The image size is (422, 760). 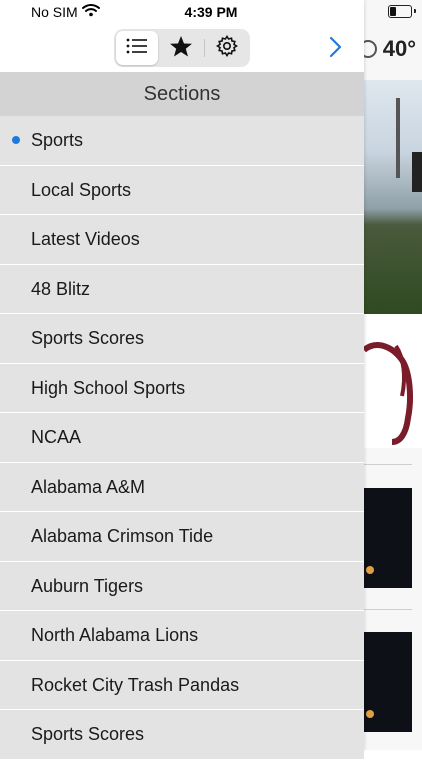 I want to click on article-photo, so click(x=392, y=197).